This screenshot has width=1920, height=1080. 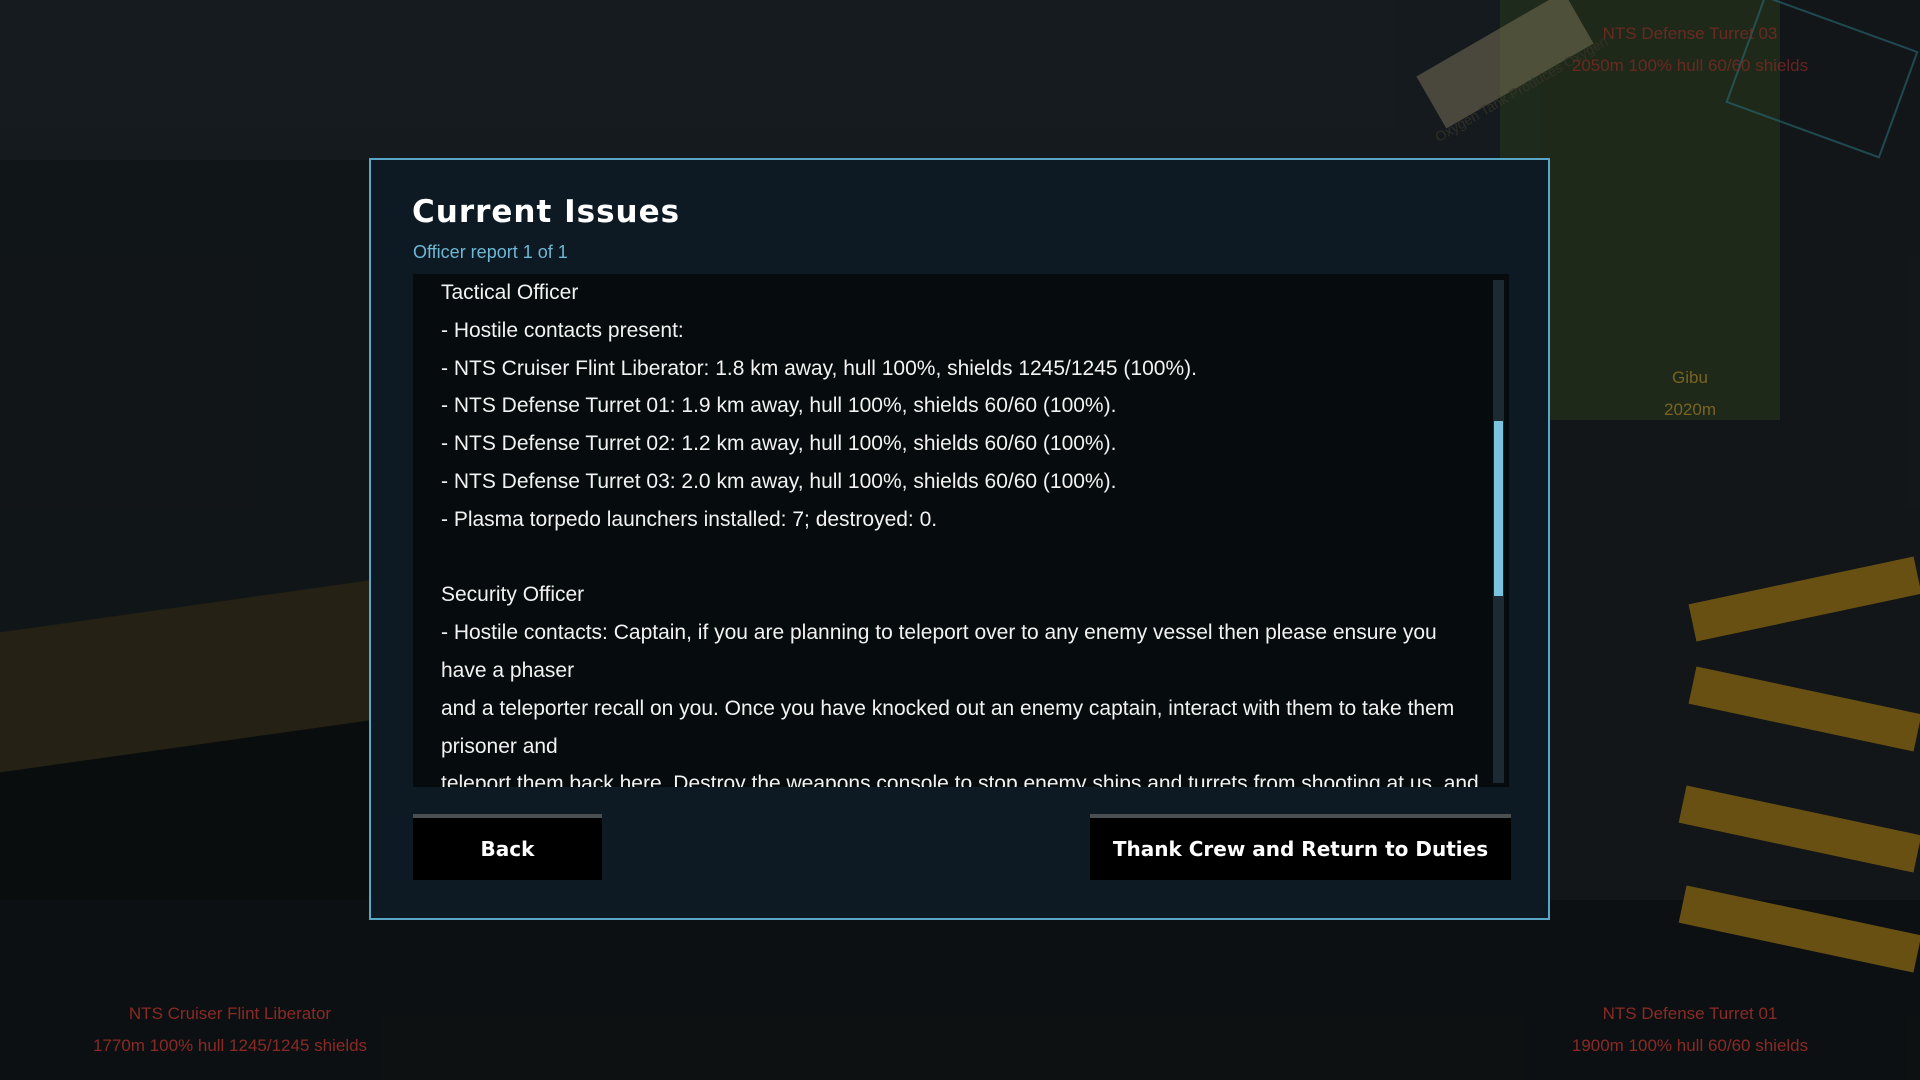 I want to click on hud-gibu-name: Gibu, so click(x=1690, y=377).